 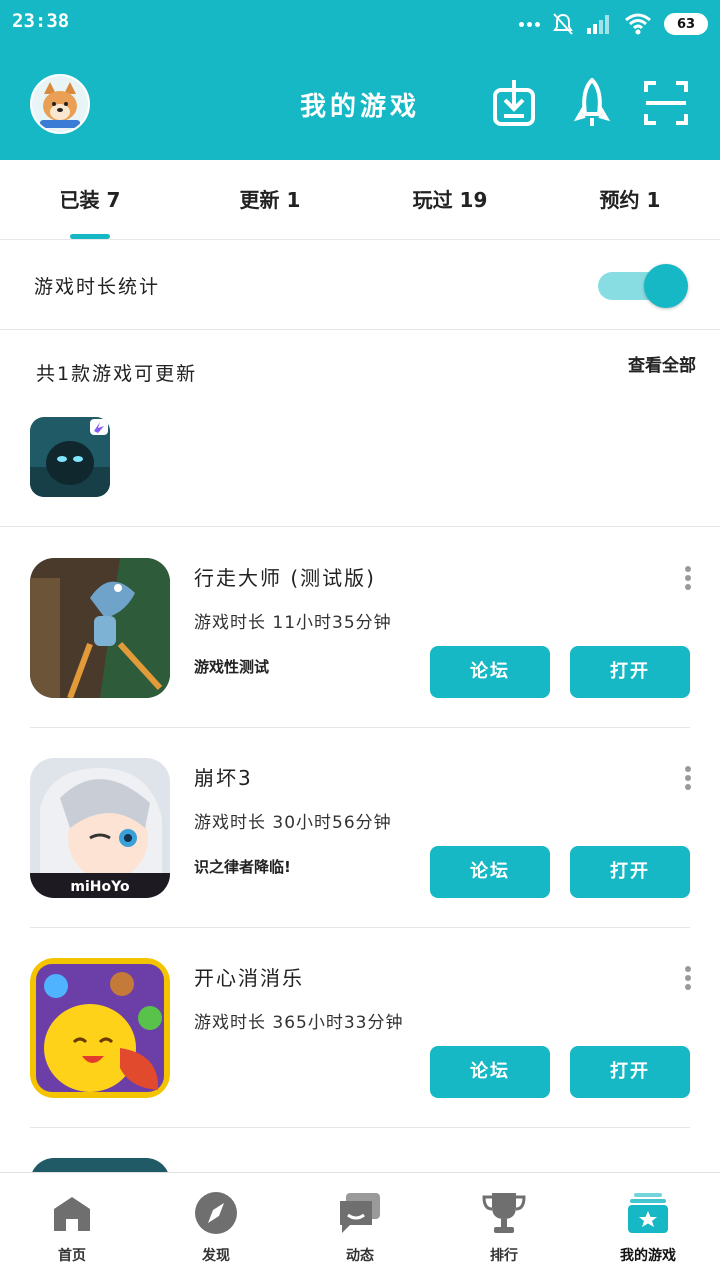 I want to click on playtime-stats-label: 游戏时长统计, so click(x=97, y=287).